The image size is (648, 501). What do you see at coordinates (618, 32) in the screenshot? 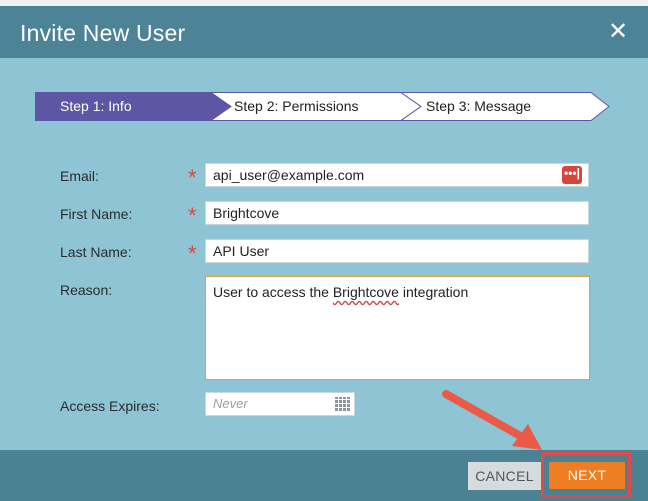
I see `close-icon: ✕` at bounding box center [618, 32].